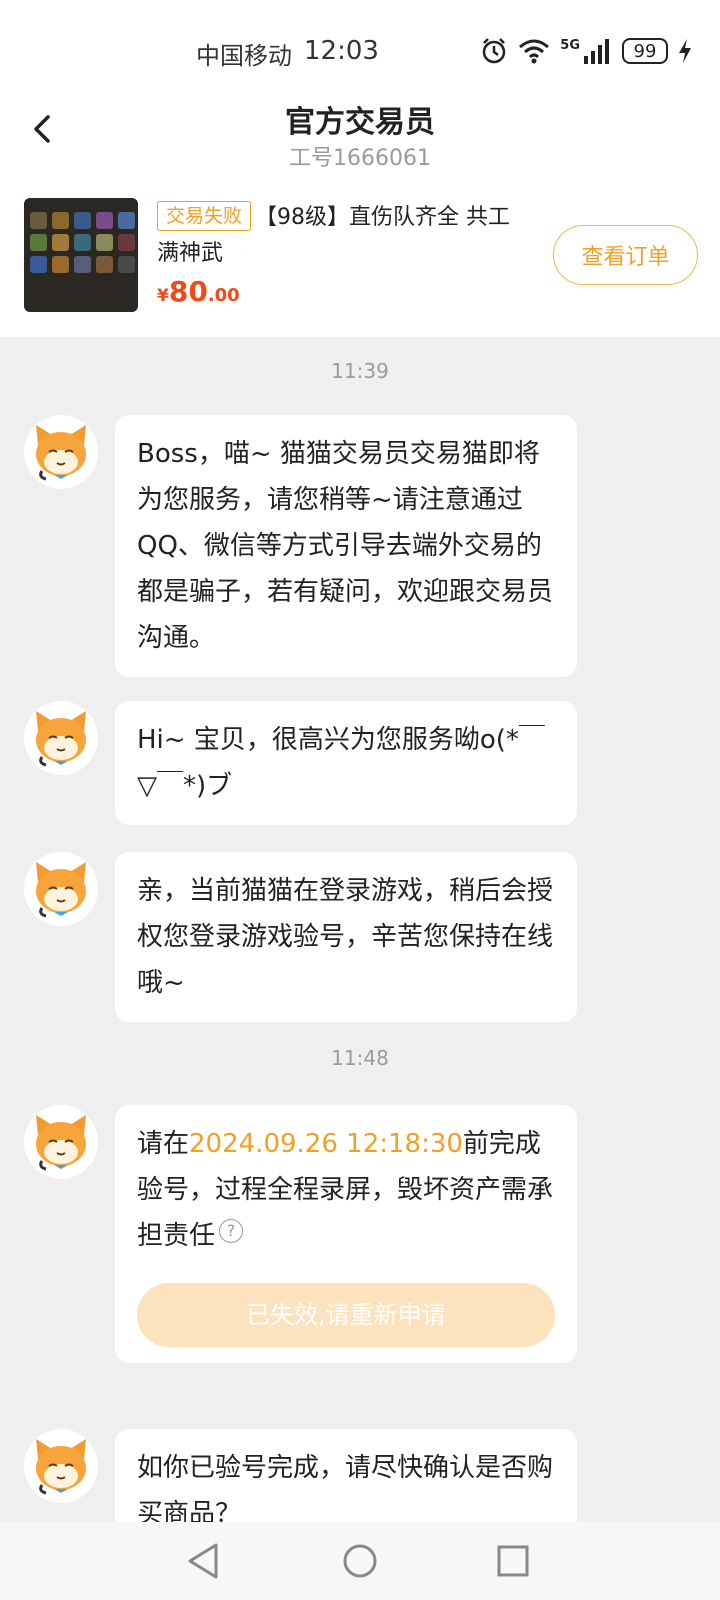  I want to click on system-nav-bar, so click(360, 1561).